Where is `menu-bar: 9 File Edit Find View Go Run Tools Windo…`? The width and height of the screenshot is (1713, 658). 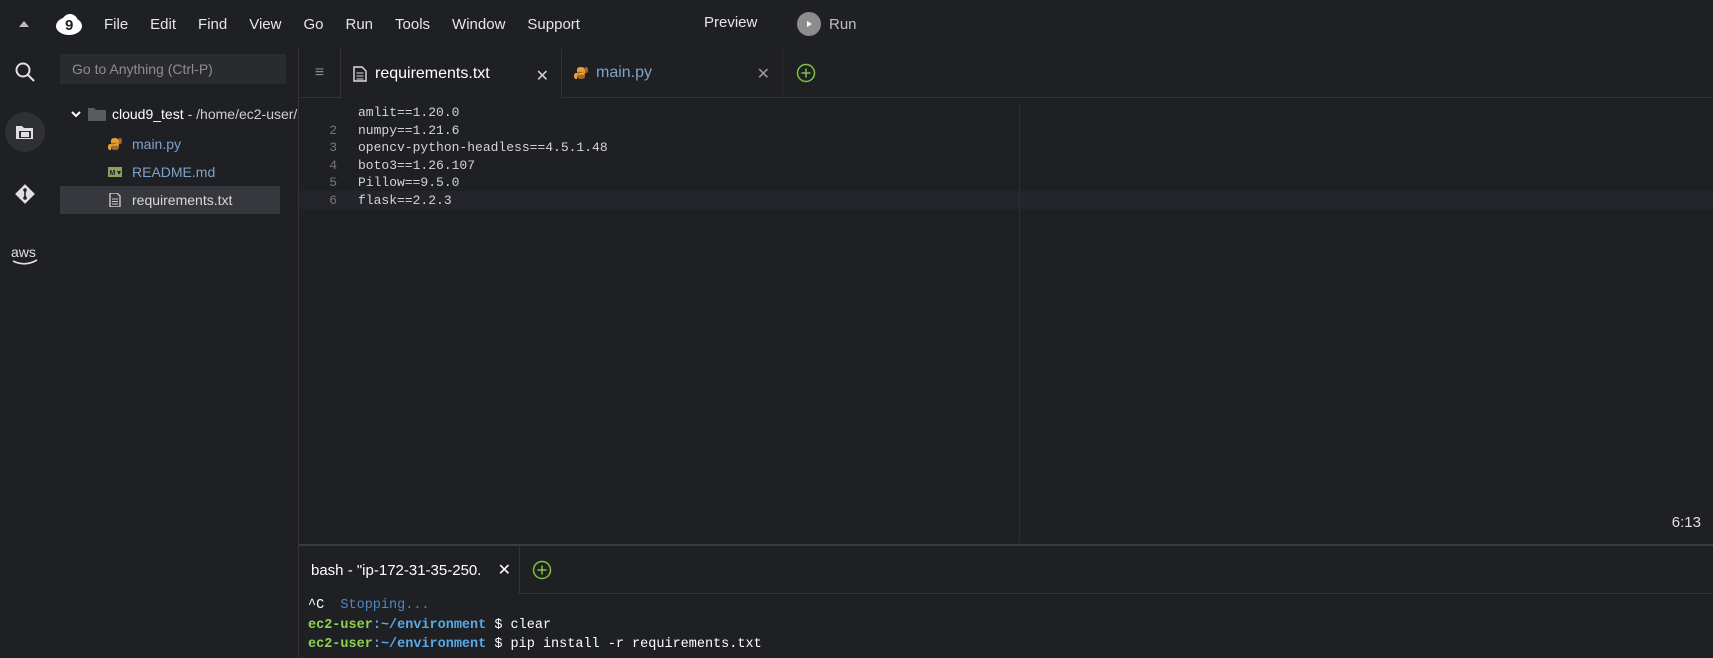
menu-bar: 9 File Edit Find View Go Run Tools Windo… is located at coordinates (856, 24).